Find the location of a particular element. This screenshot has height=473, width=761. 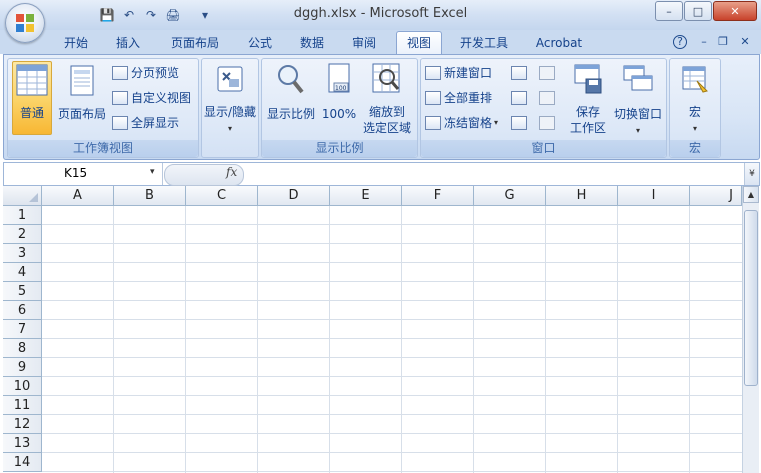

vertical-scrollbar: ▲ is located at coordinates (750, 329).